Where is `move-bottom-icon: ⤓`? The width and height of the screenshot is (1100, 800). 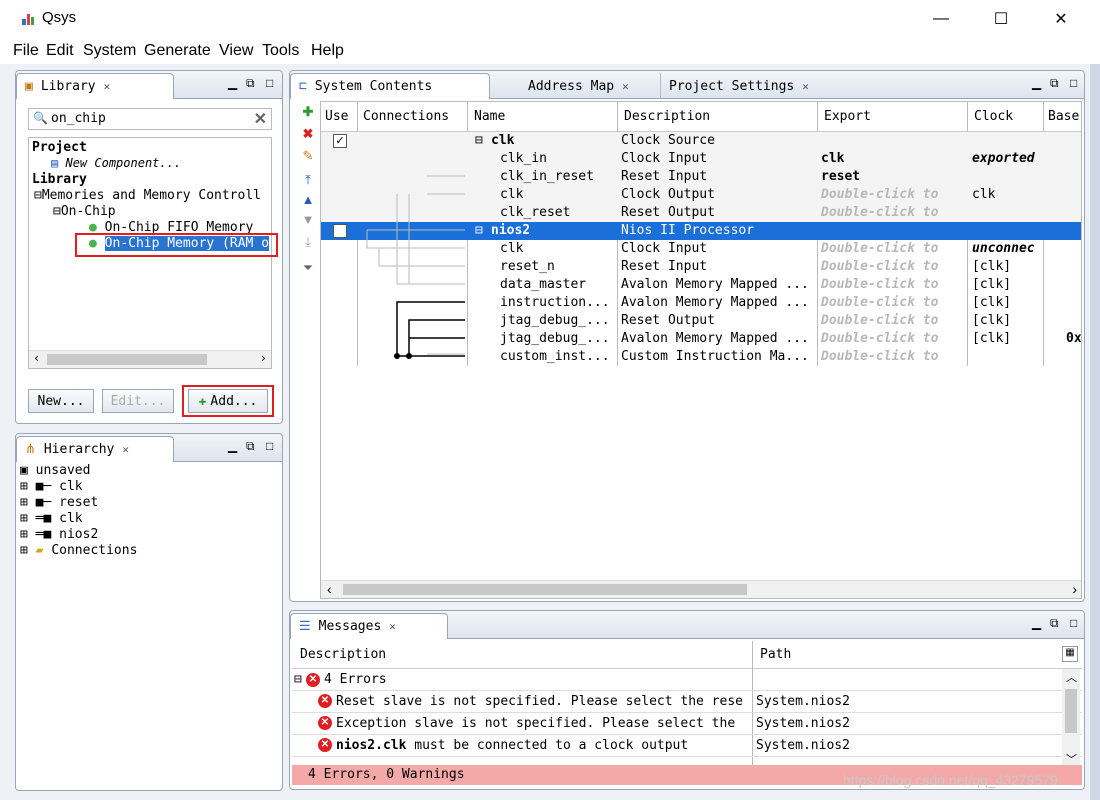 move-bottom-icon: ⤓ is located at coordinates (308, 242).